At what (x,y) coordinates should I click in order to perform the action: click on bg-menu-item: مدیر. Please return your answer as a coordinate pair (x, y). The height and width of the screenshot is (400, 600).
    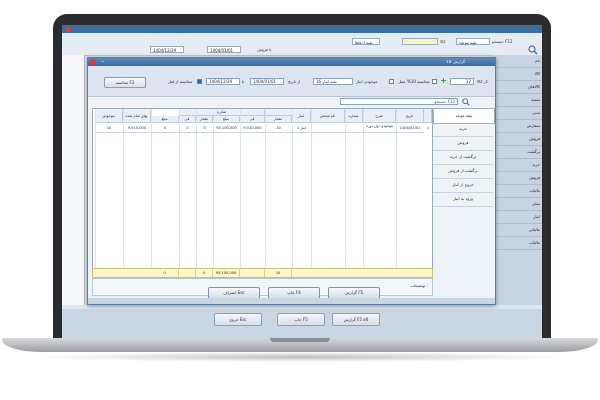
    Looking at the image, I should click on (517, 113).